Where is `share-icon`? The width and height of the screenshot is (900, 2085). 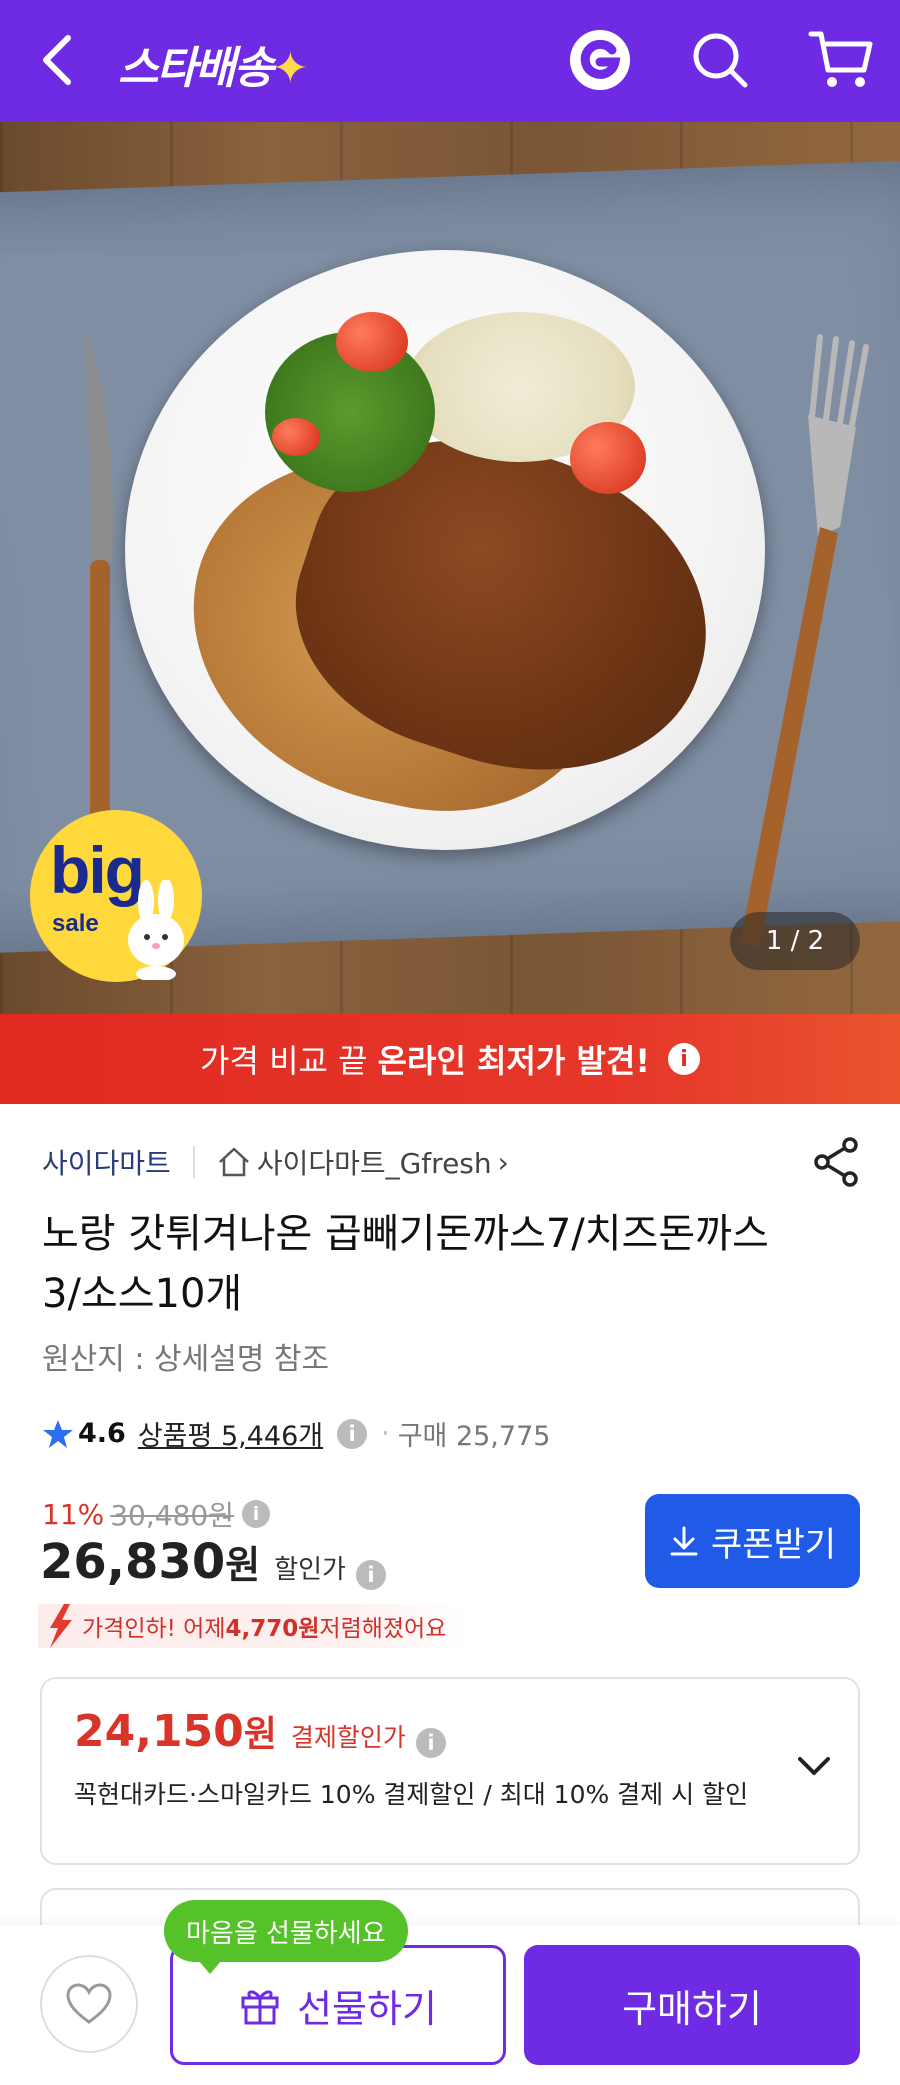 share-icon is located at coordinates (837, 1162).